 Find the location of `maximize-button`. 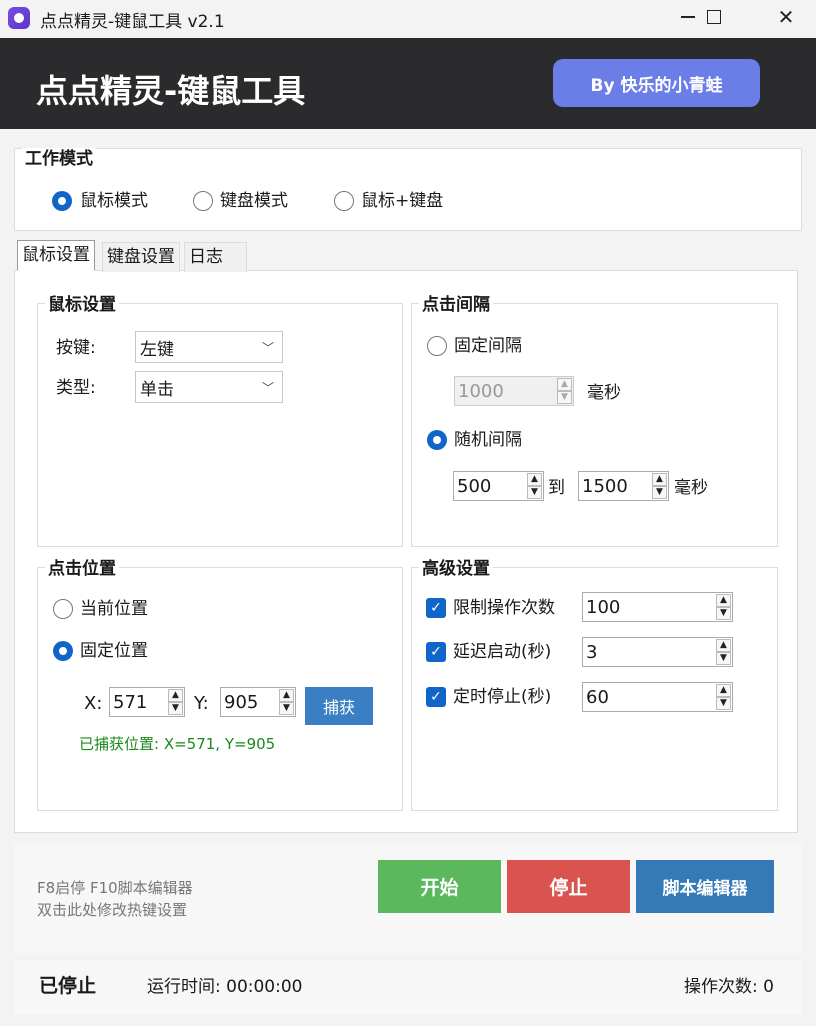

maximize-button is located at coordinates (714, 17).